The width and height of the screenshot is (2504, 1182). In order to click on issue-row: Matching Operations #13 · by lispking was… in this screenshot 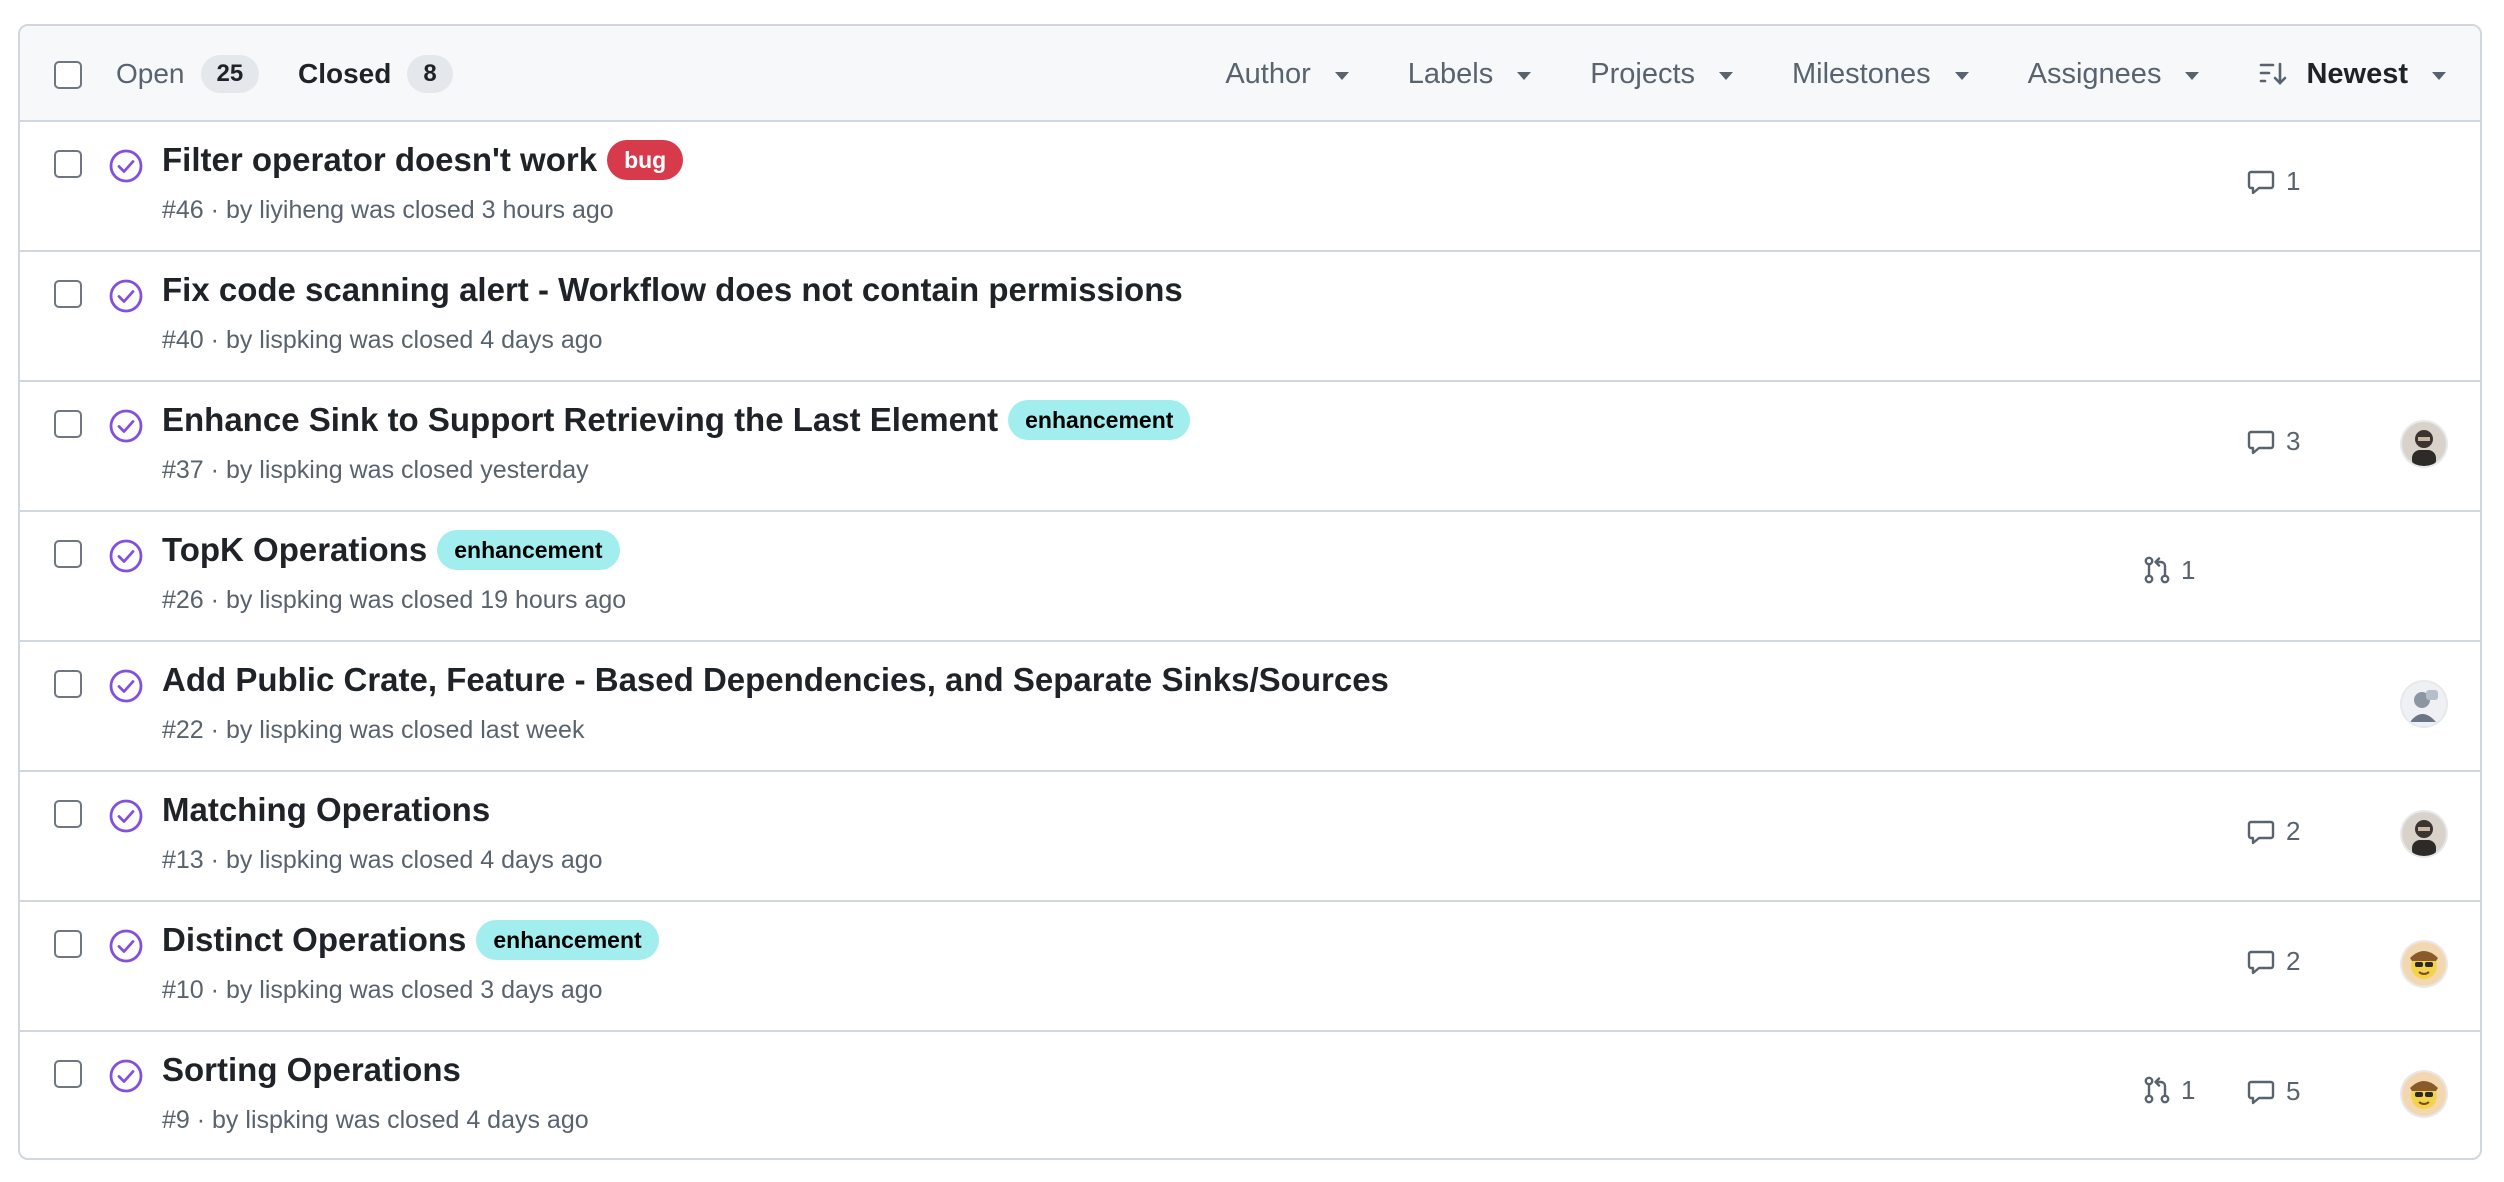, I will do `click(1250, 837)`.